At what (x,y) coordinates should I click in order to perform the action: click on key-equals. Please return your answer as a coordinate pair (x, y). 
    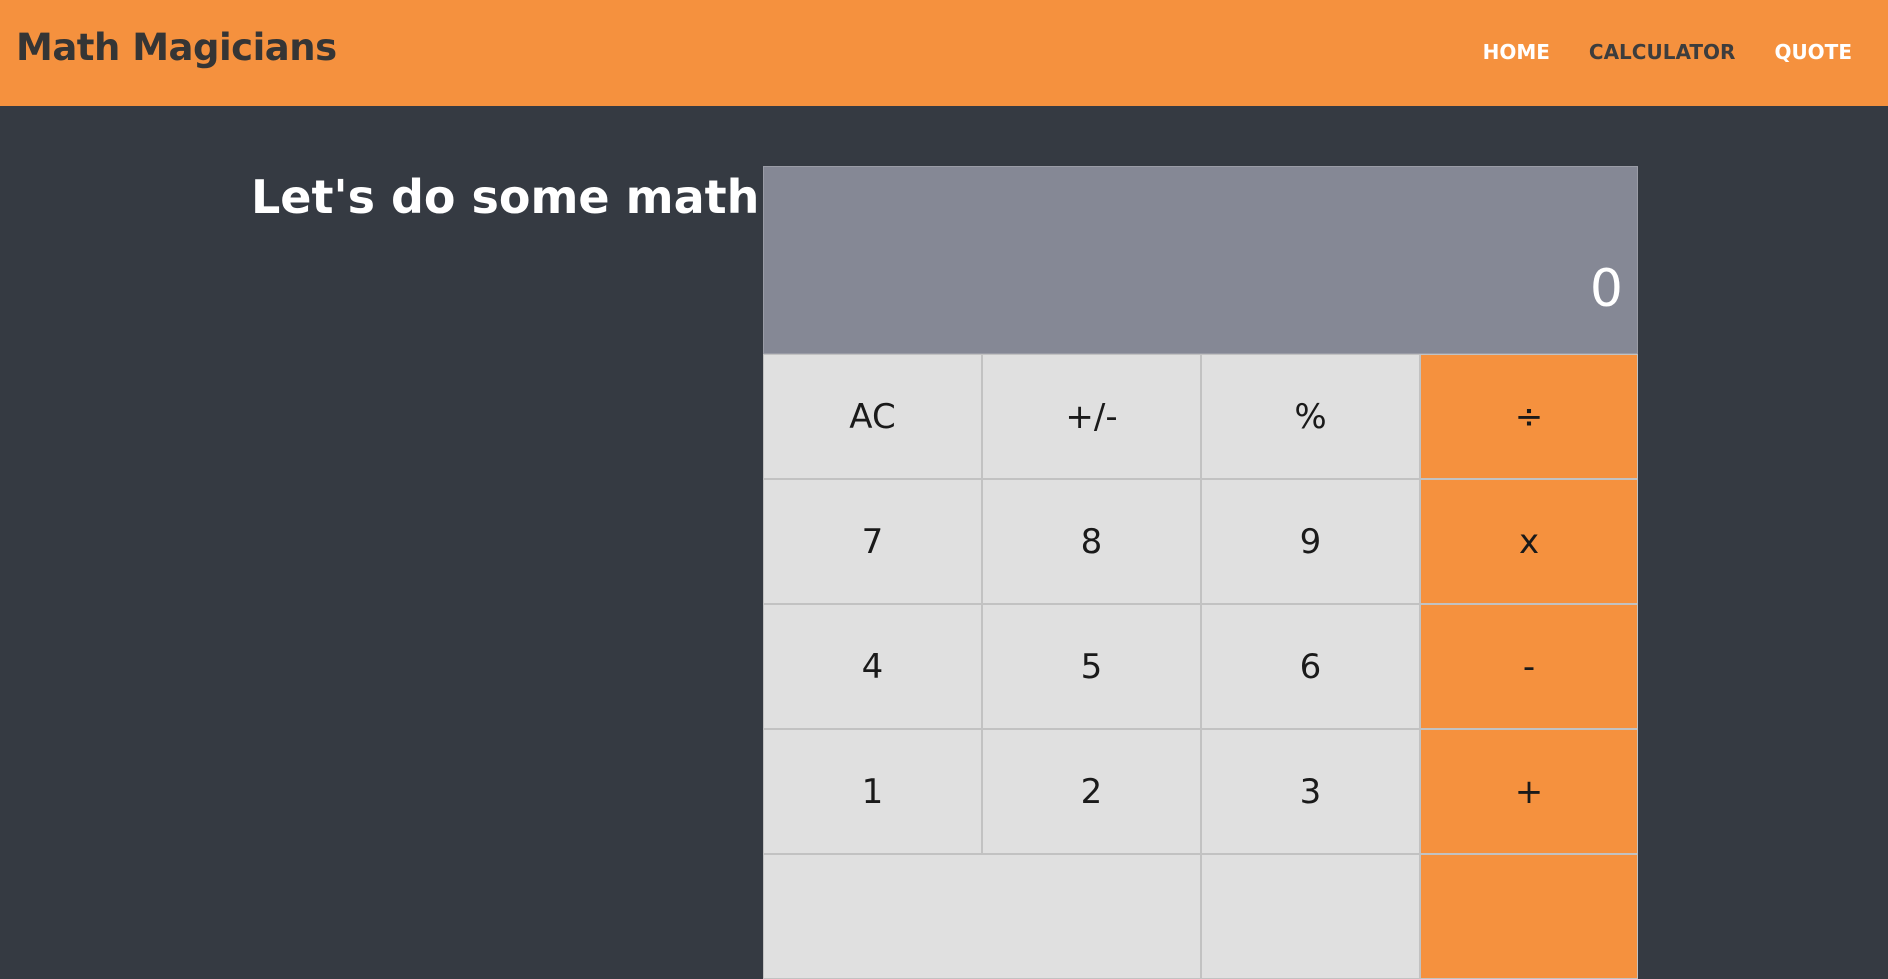
    Looking at the image, I should click on (1529, 916).